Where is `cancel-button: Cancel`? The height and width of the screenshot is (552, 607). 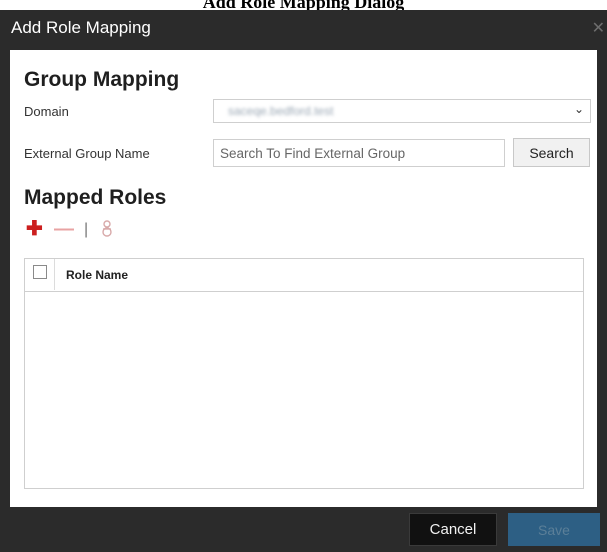 cancel-button: Cancel is located at coordinates (453, 529).